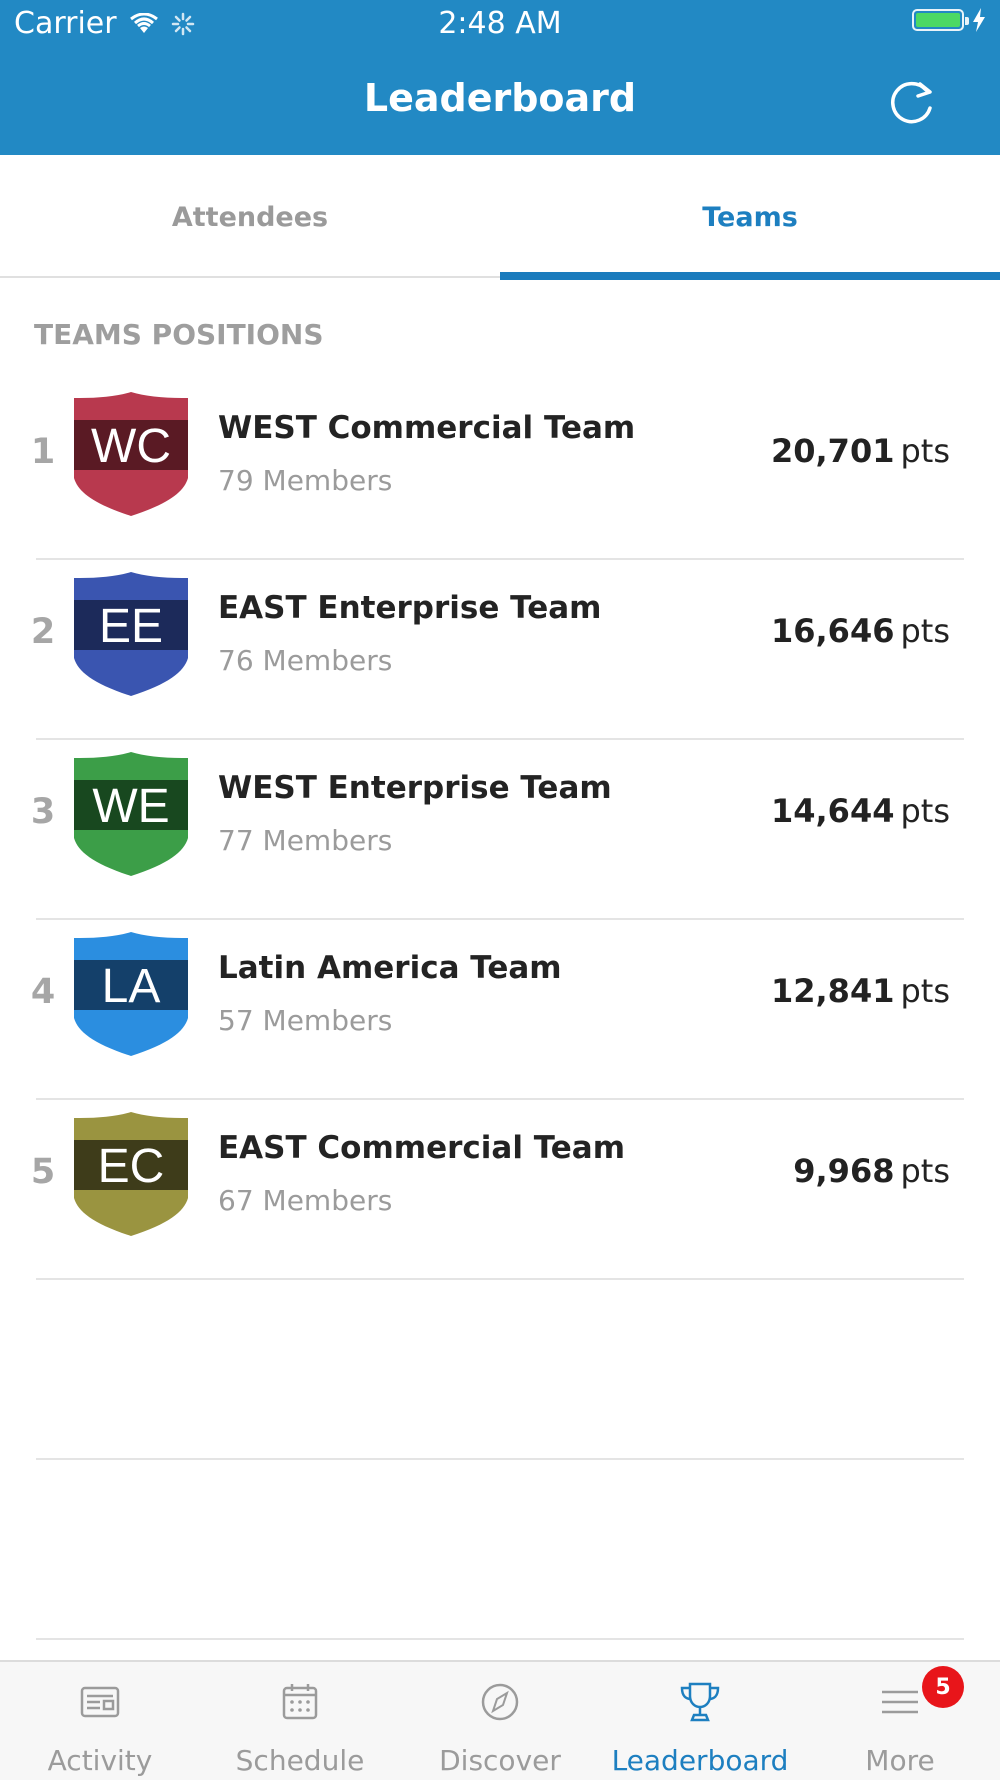 The width and height of the screenshot is (1000, 1780). I want to click on team-initials: EC, so click(131, 1166).